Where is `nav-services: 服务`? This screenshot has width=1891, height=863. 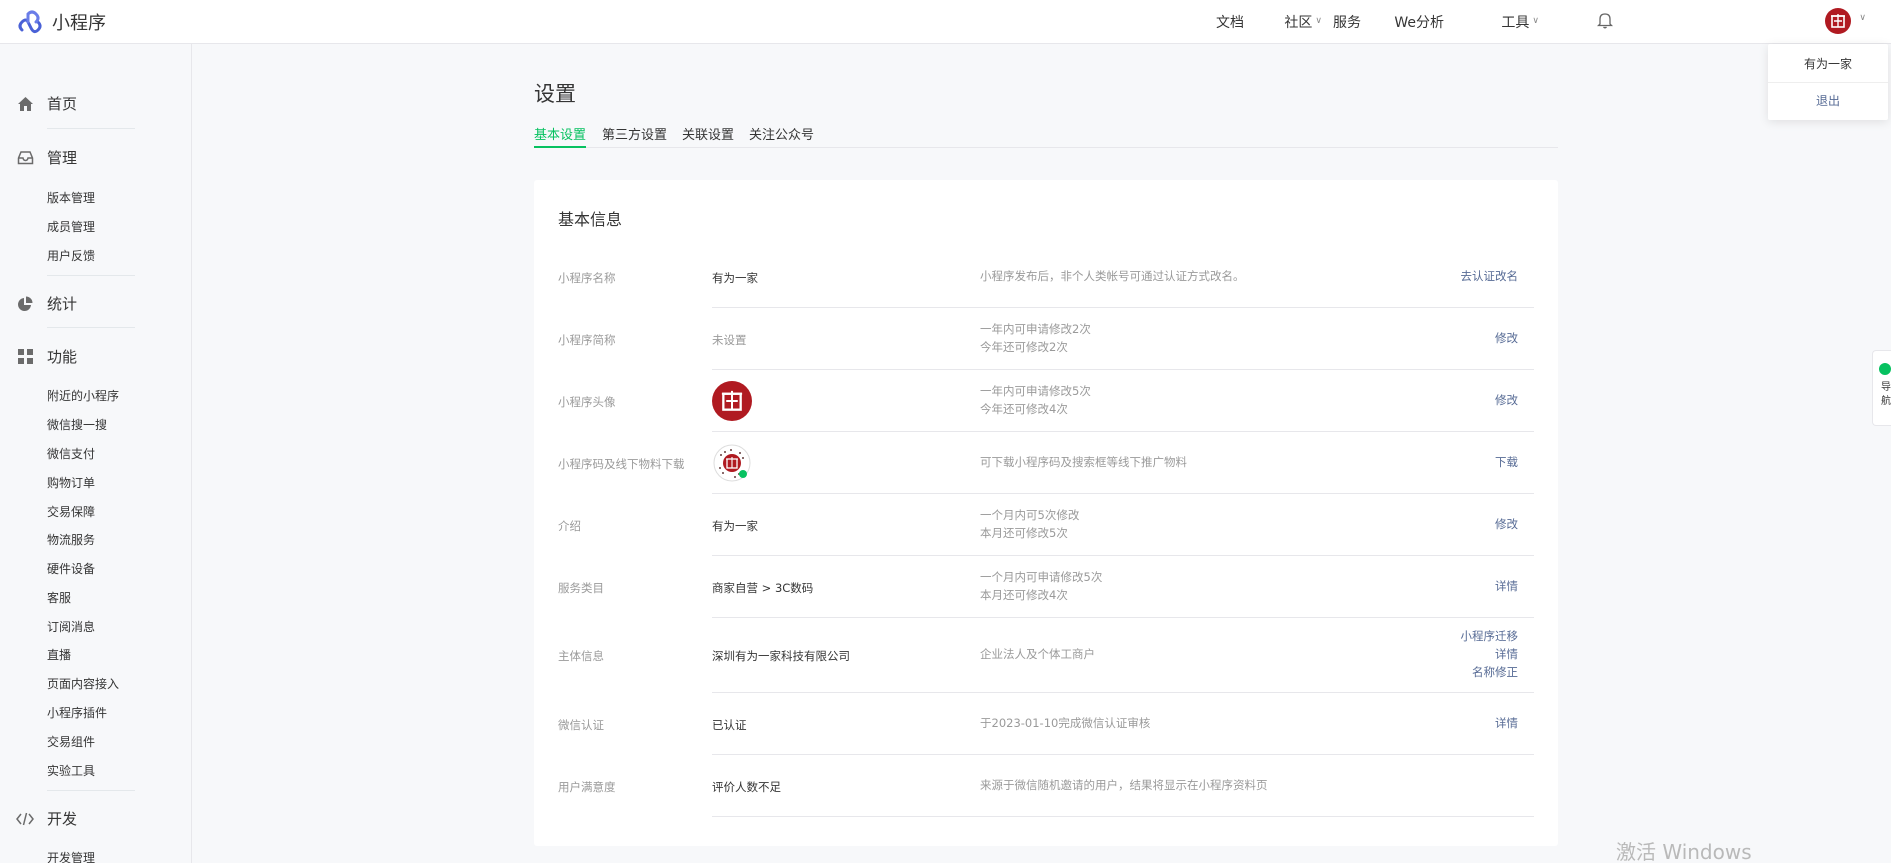 nav-services: 服务 is located at coordinates (1347, 22).